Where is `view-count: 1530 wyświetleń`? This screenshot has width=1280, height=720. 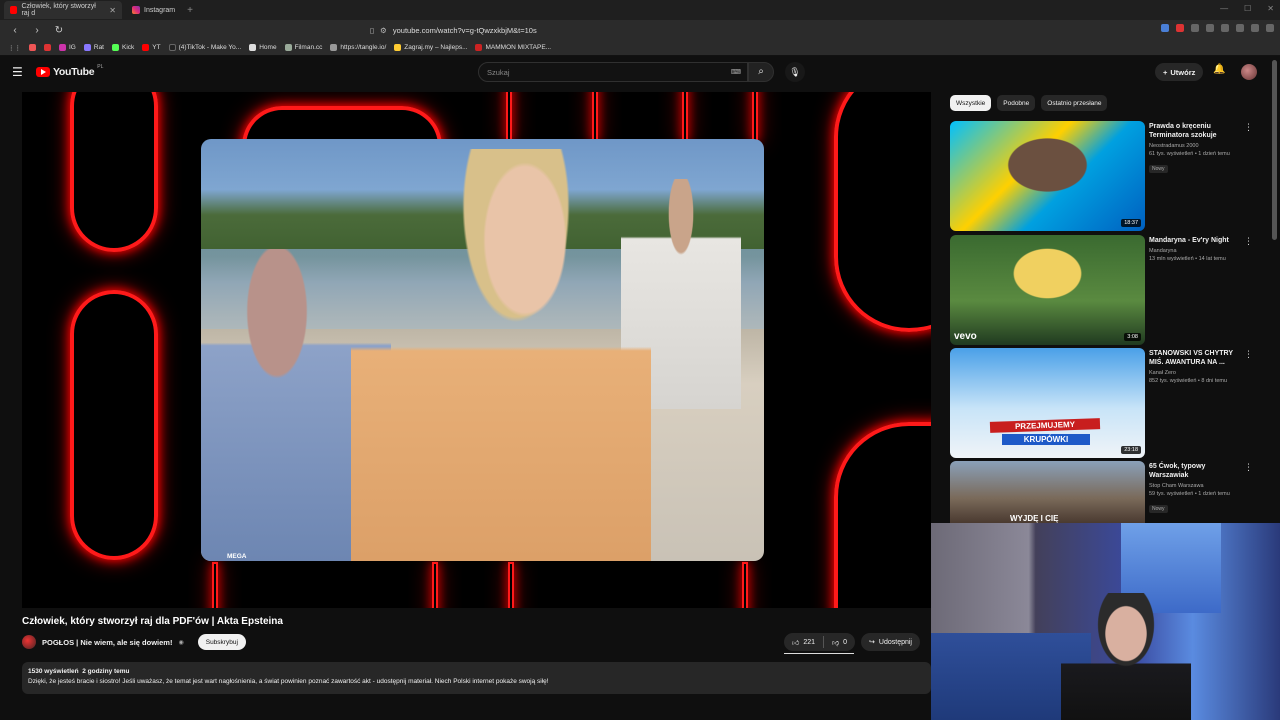 view-count: 1530 wyświetleń is located at coordinates (53, 671).